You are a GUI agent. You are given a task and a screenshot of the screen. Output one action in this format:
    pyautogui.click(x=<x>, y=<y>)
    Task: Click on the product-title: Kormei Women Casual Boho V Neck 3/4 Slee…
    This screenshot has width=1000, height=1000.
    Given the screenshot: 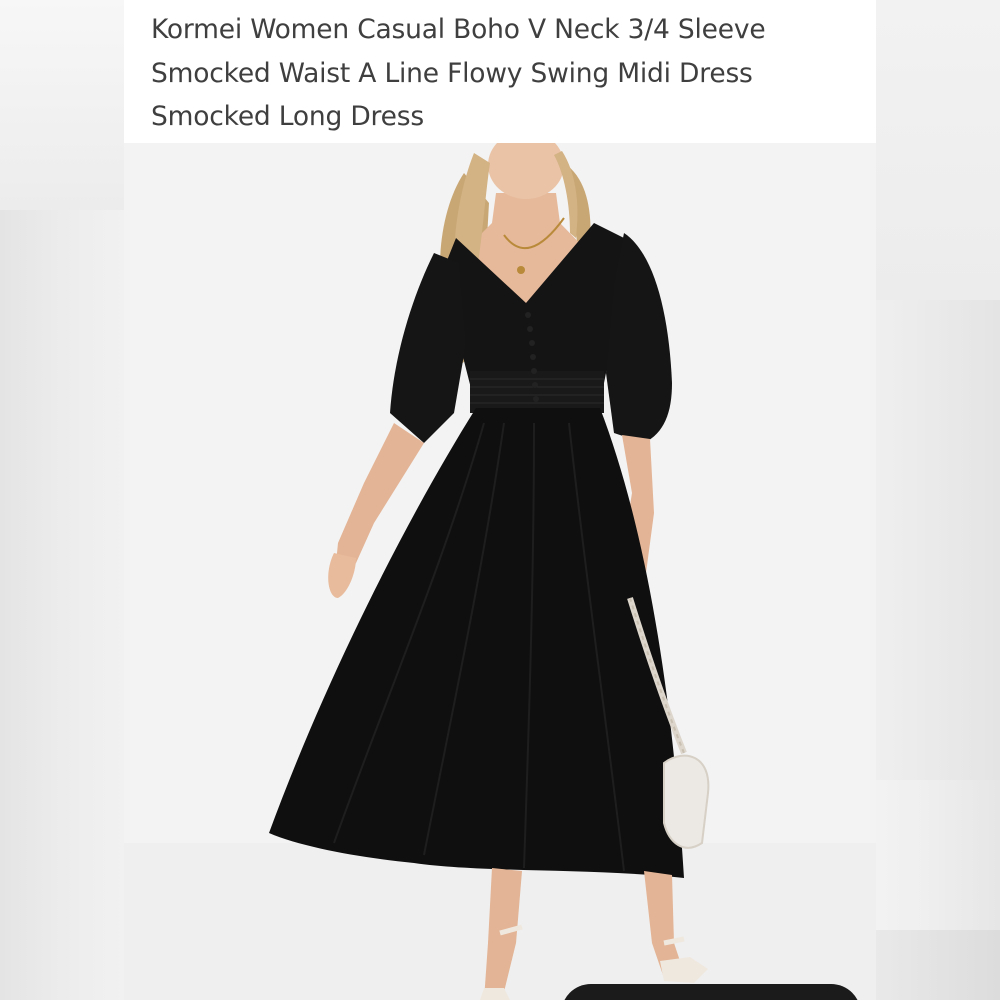 What is the action you would take?
    pyautogui.click(x=501, y=73)
    